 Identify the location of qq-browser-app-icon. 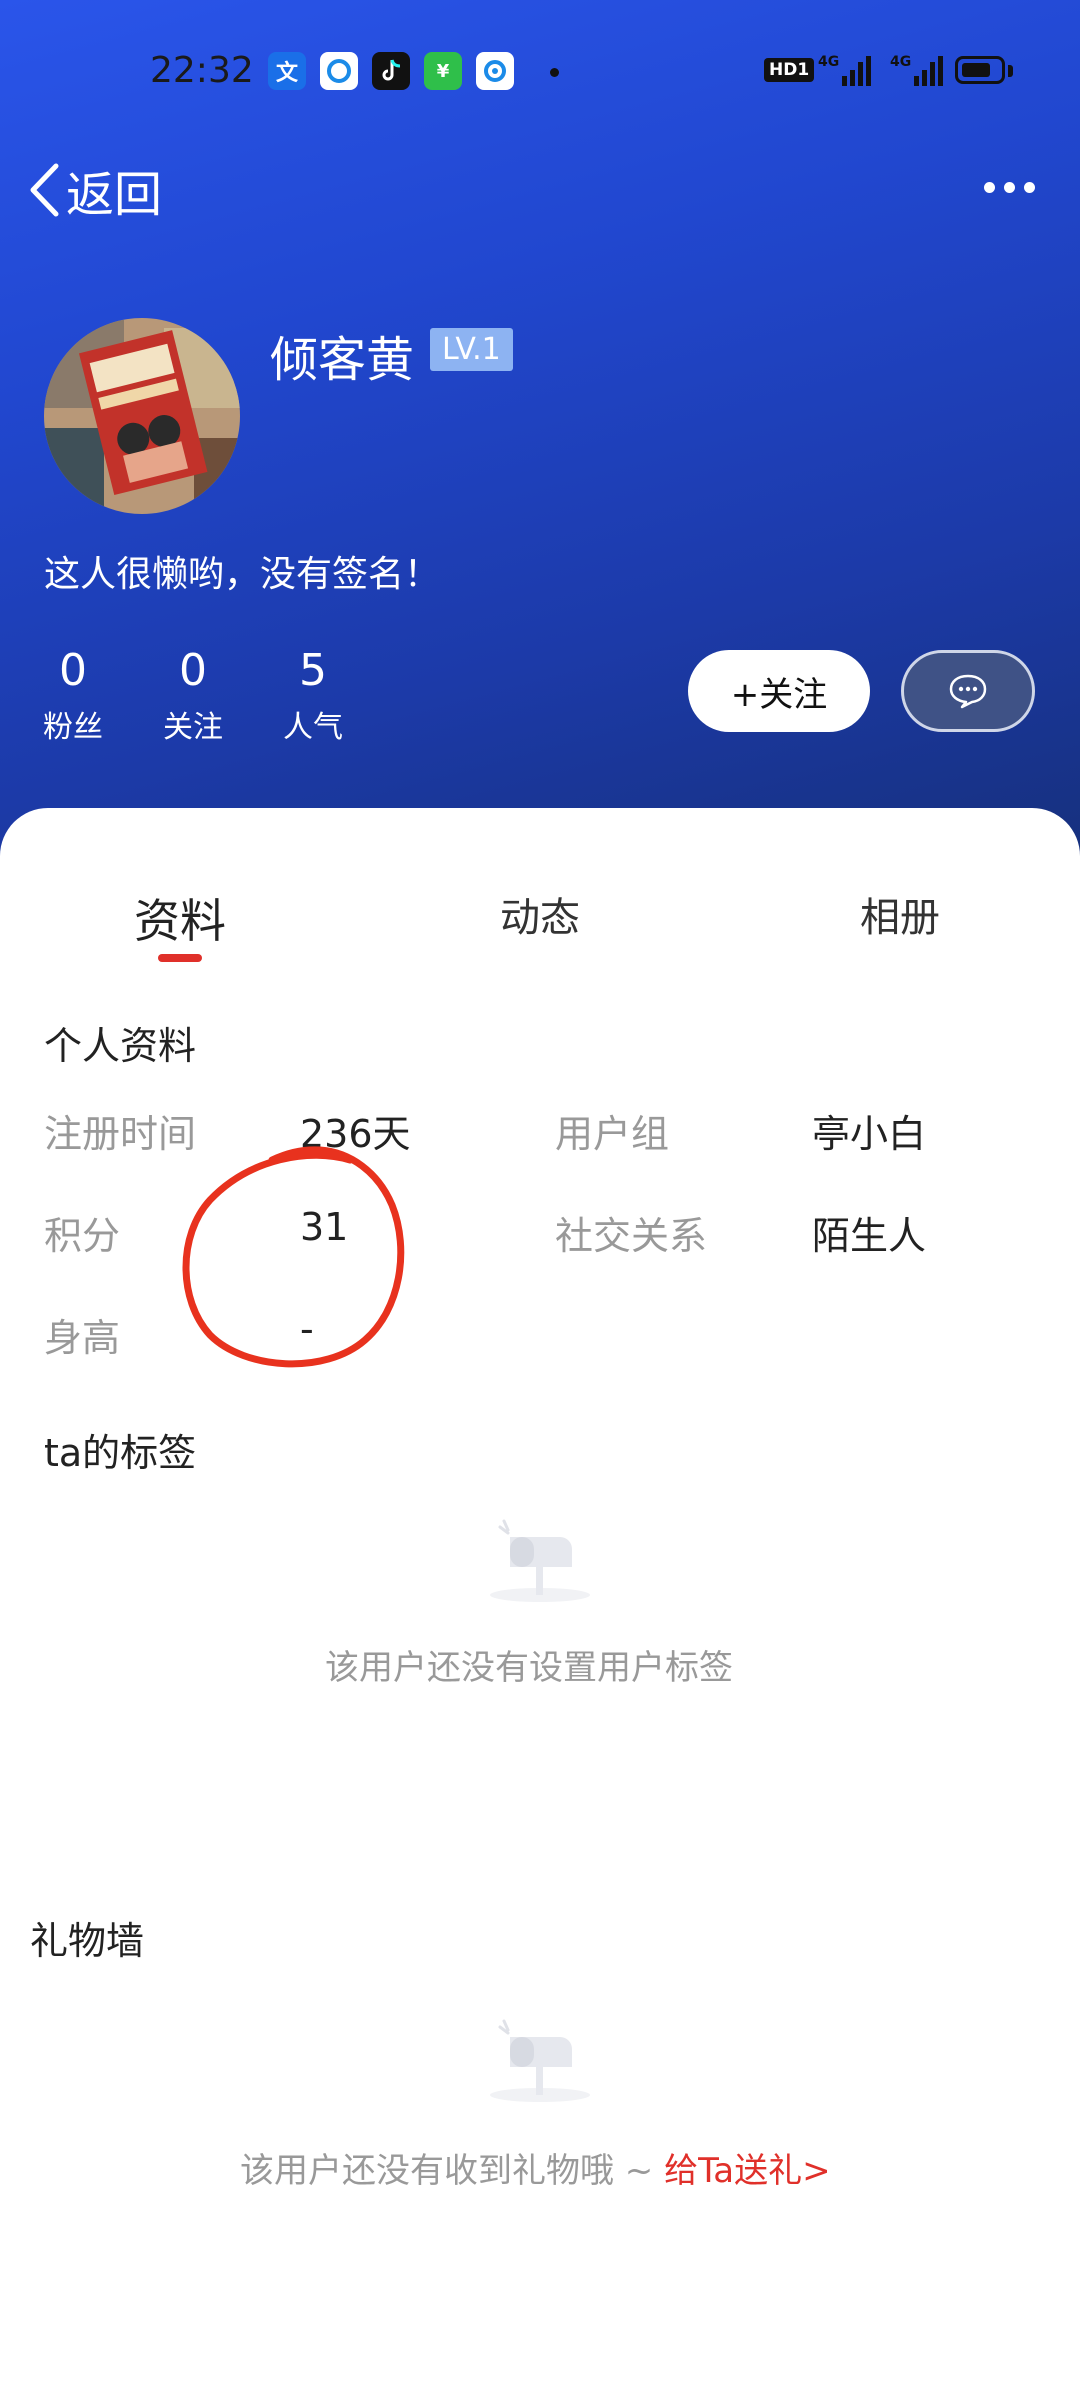
(495, 71).